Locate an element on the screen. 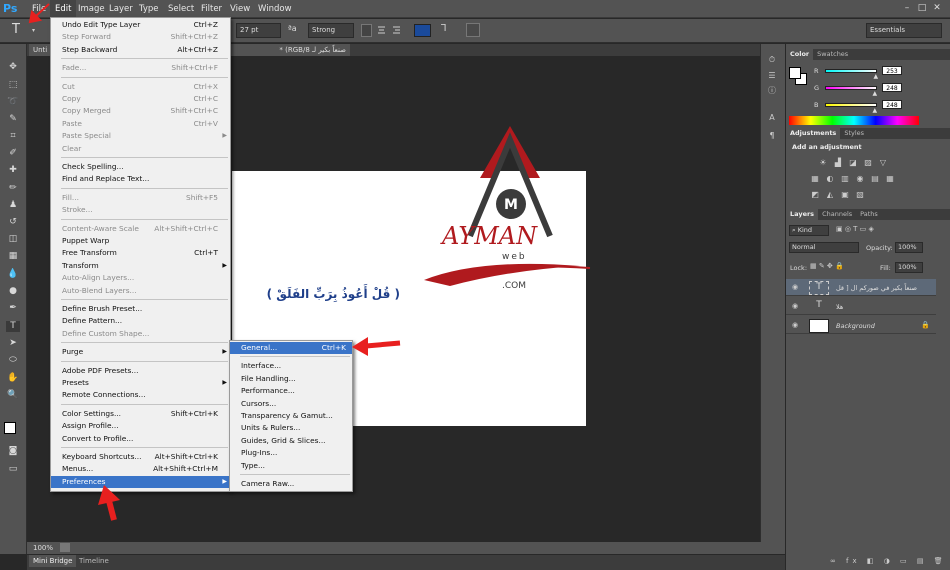  lasso-tool-icon: ➰ is located at coordinates (13, 102).